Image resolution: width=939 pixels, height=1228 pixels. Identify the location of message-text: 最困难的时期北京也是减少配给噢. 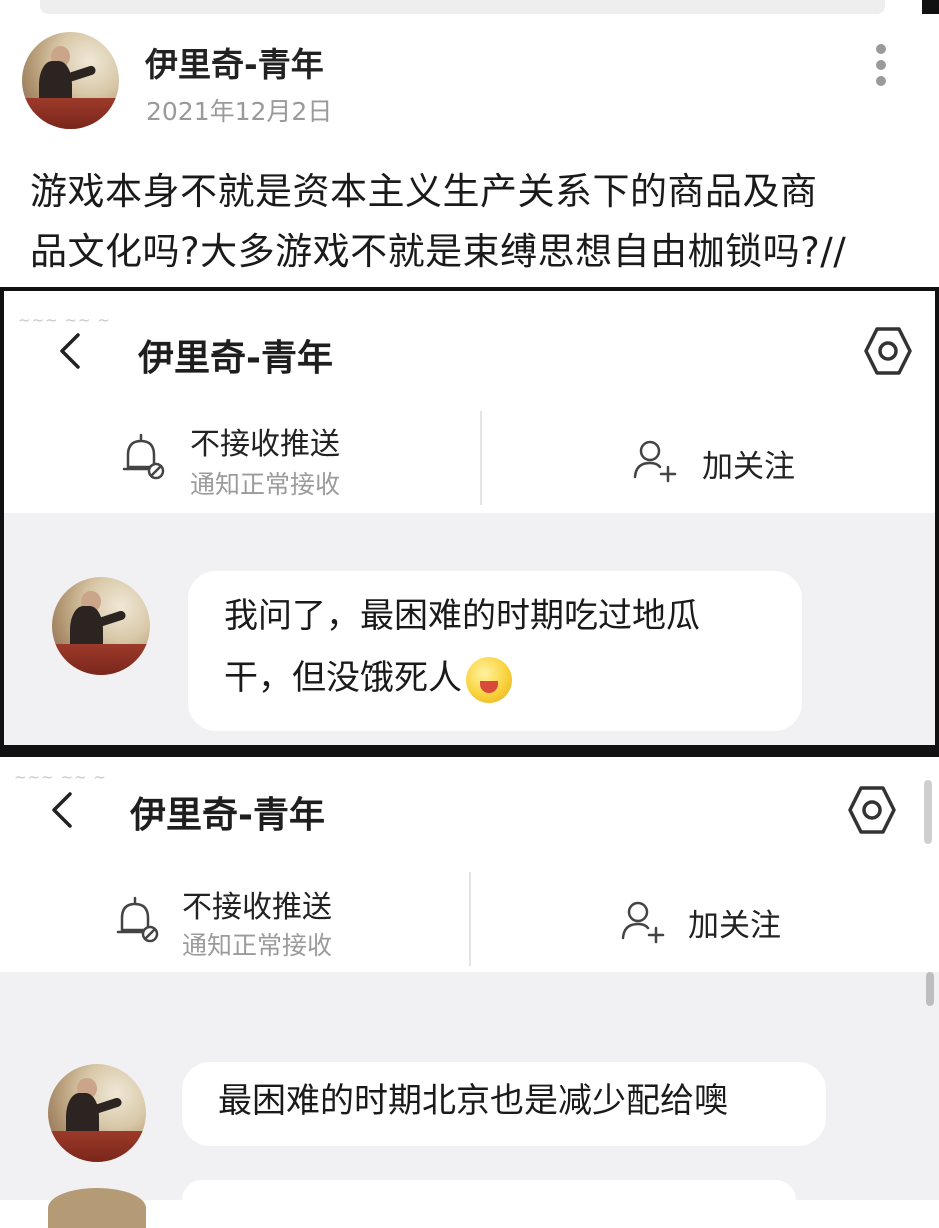
(473, 1101).